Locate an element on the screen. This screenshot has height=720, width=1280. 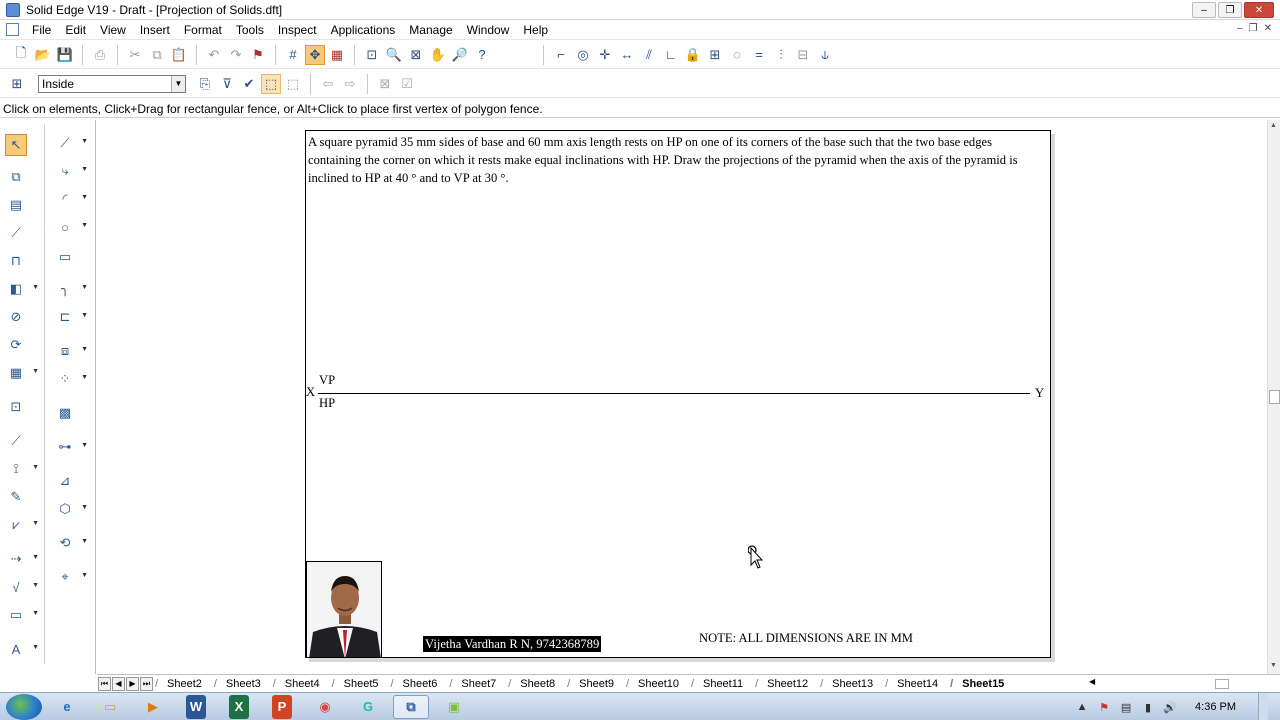
whats-this-help-icon: ? is located at coordinates (482, 55).